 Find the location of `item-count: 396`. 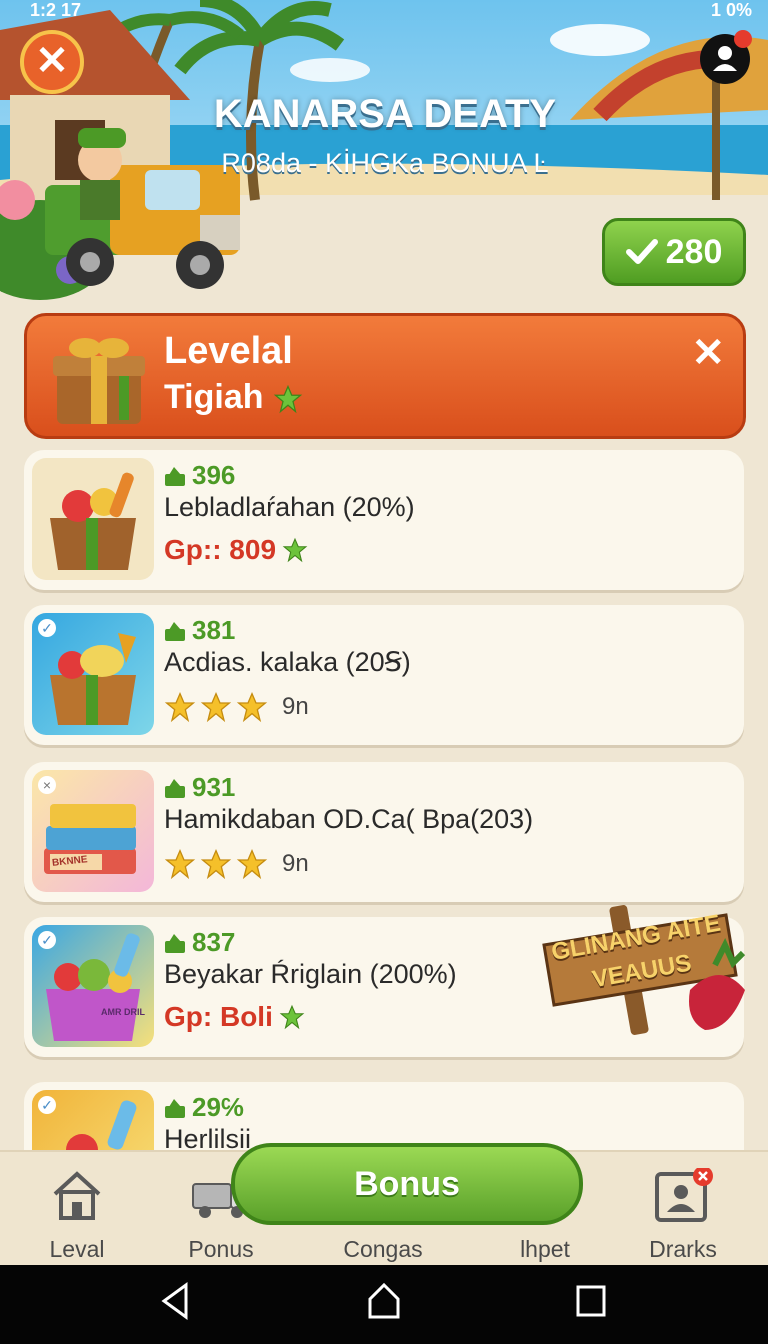

item-count: 396 is located at coordinates (199, 475).